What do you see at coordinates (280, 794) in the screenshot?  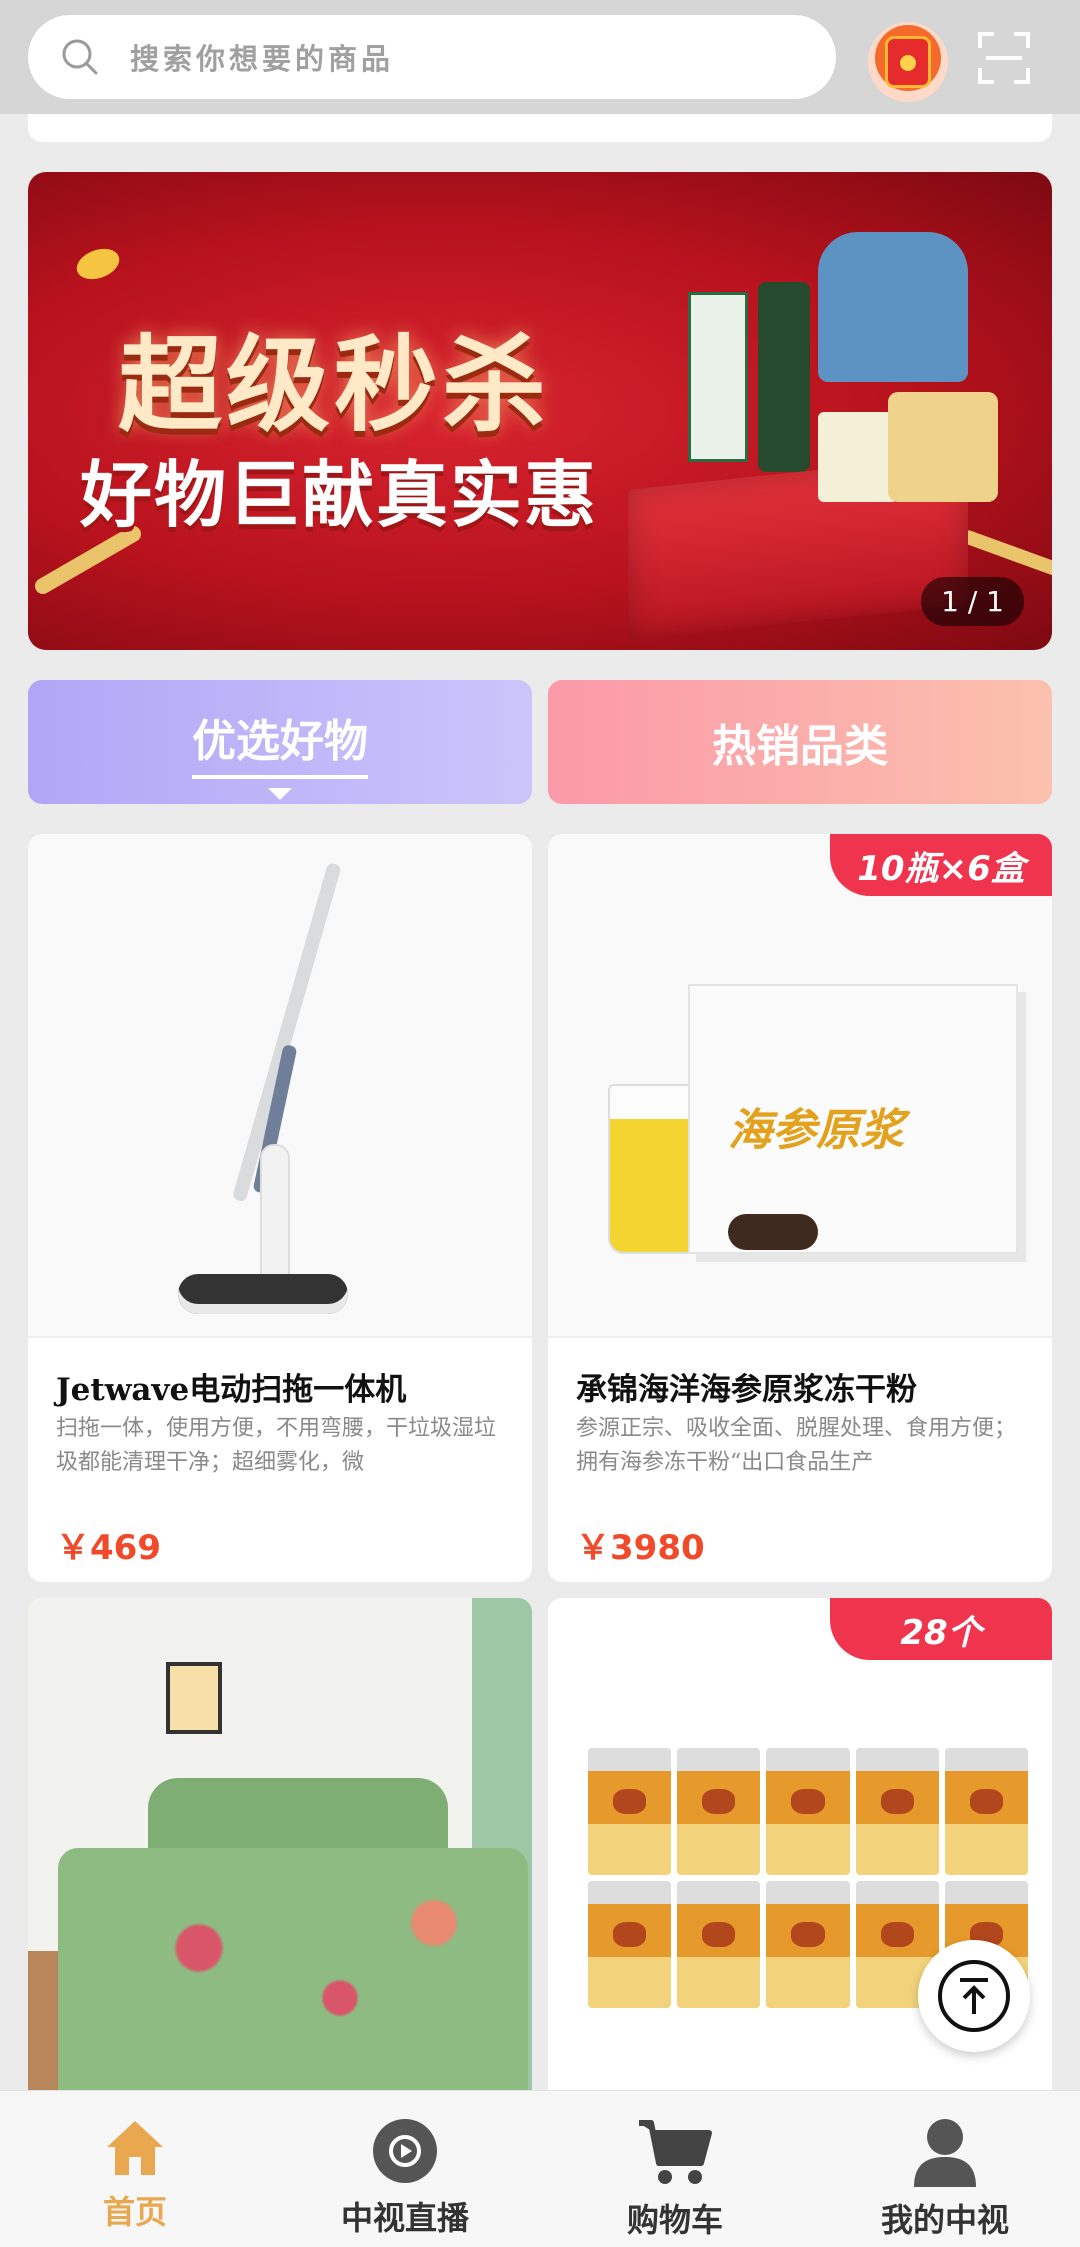 I see `active-caret-icon` at bounding box center [280, 794].